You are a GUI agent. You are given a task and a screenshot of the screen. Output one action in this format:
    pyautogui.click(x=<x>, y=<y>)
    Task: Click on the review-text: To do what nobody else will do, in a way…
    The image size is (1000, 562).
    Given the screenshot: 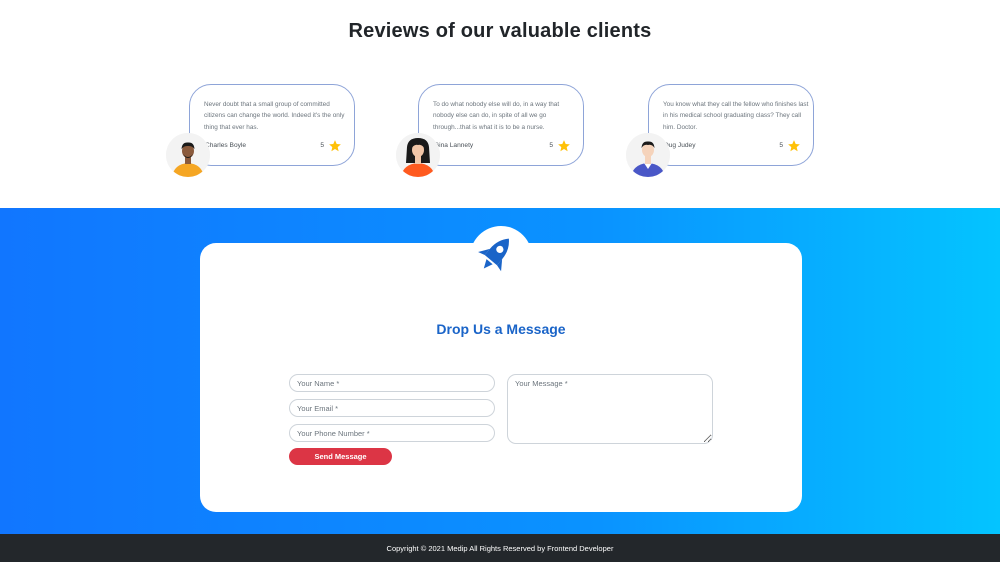 What is the action you would take?
    pyautogui.click(x=496, y=116)
    